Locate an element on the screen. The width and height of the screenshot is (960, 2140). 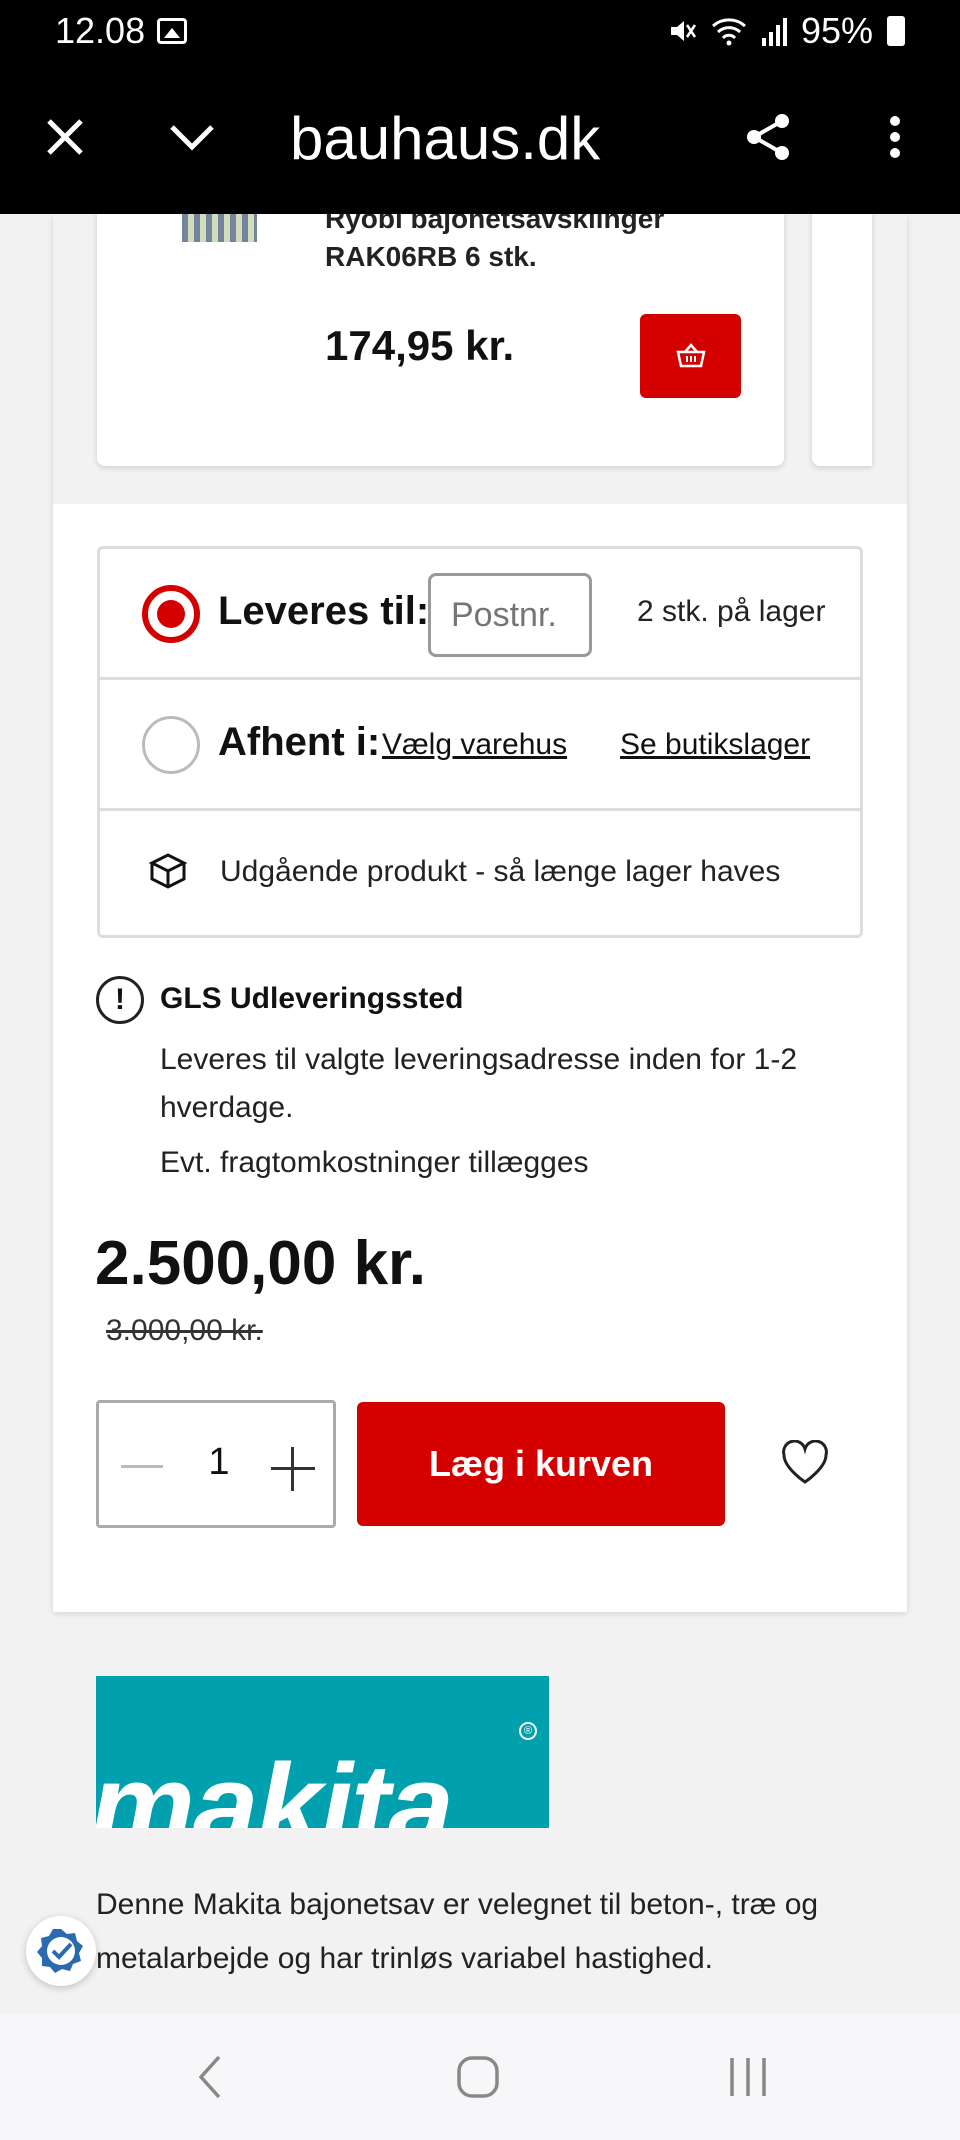
minimize-button is located at coordinates (192, 137).